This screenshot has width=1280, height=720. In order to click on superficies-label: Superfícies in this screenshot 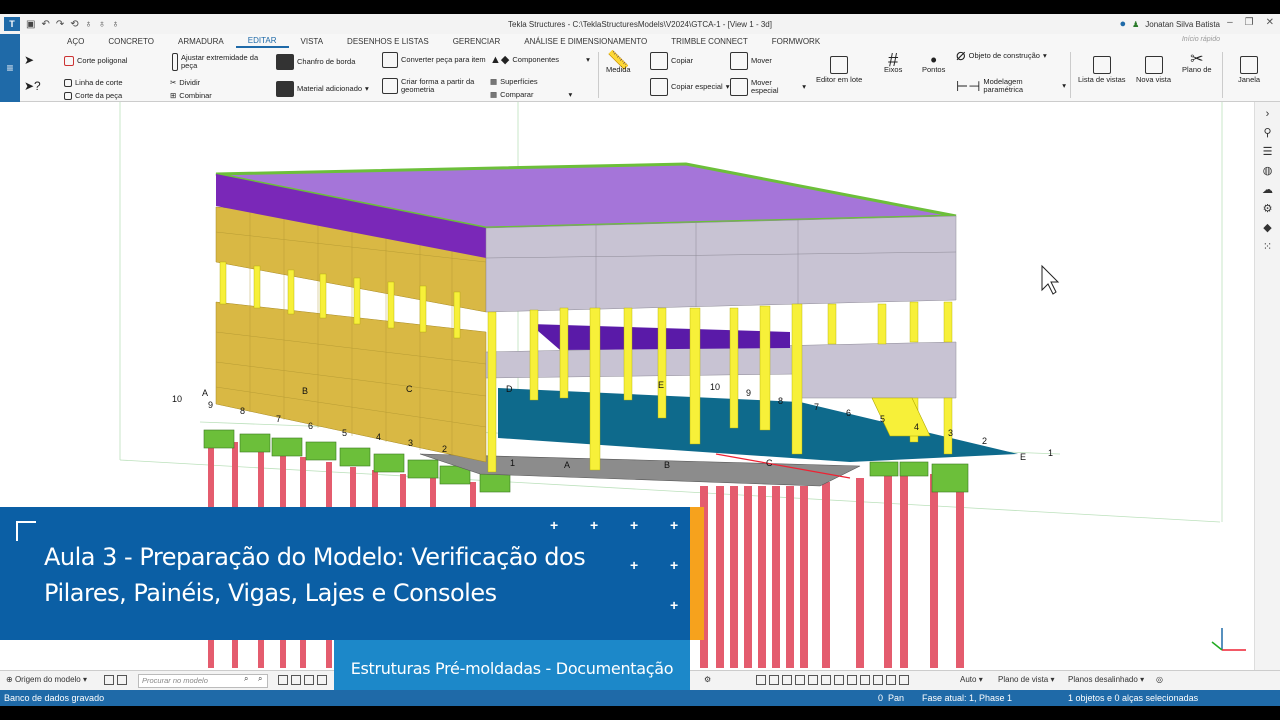, I will do `click(519, 81)`.